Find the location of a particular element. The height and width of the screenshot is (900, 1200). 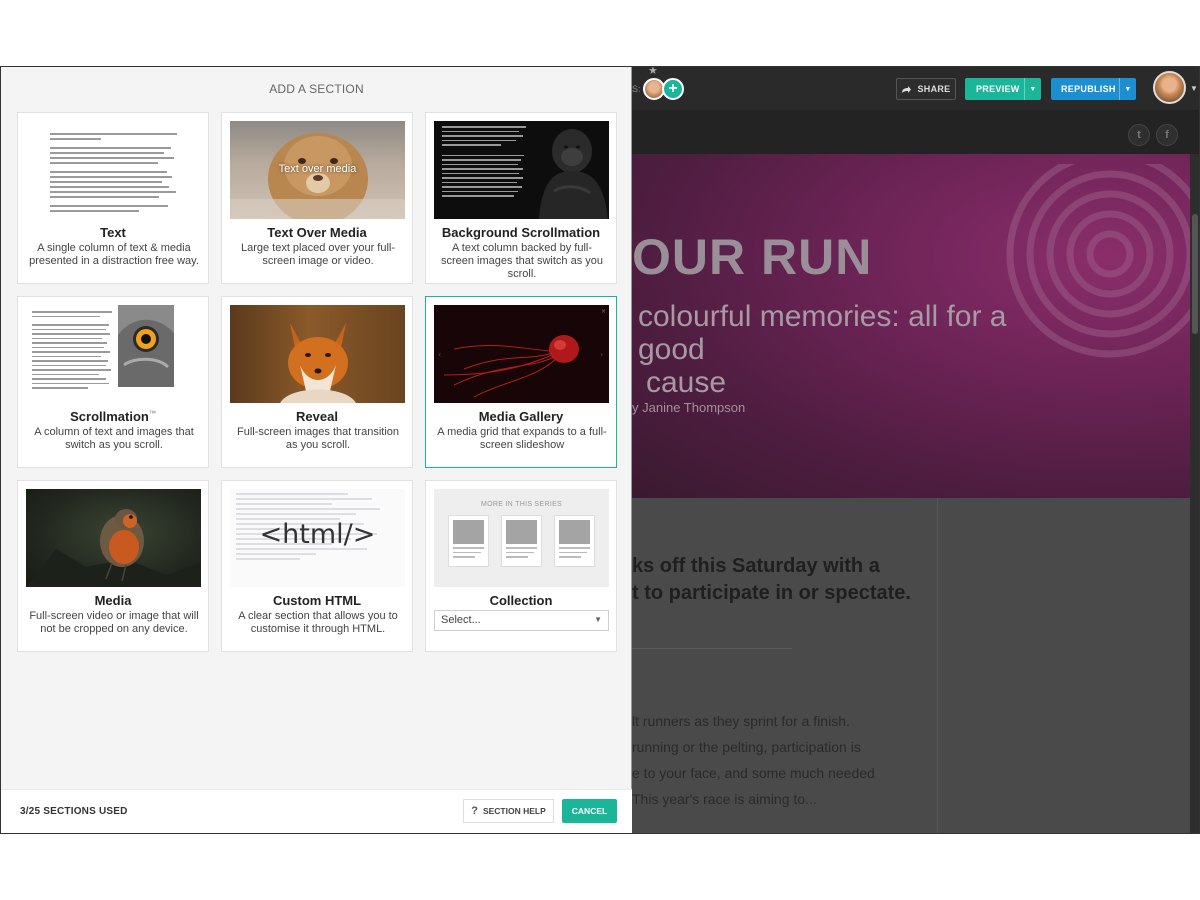

story-byline: y Janine Thompson is located at coordinates (689, 407).